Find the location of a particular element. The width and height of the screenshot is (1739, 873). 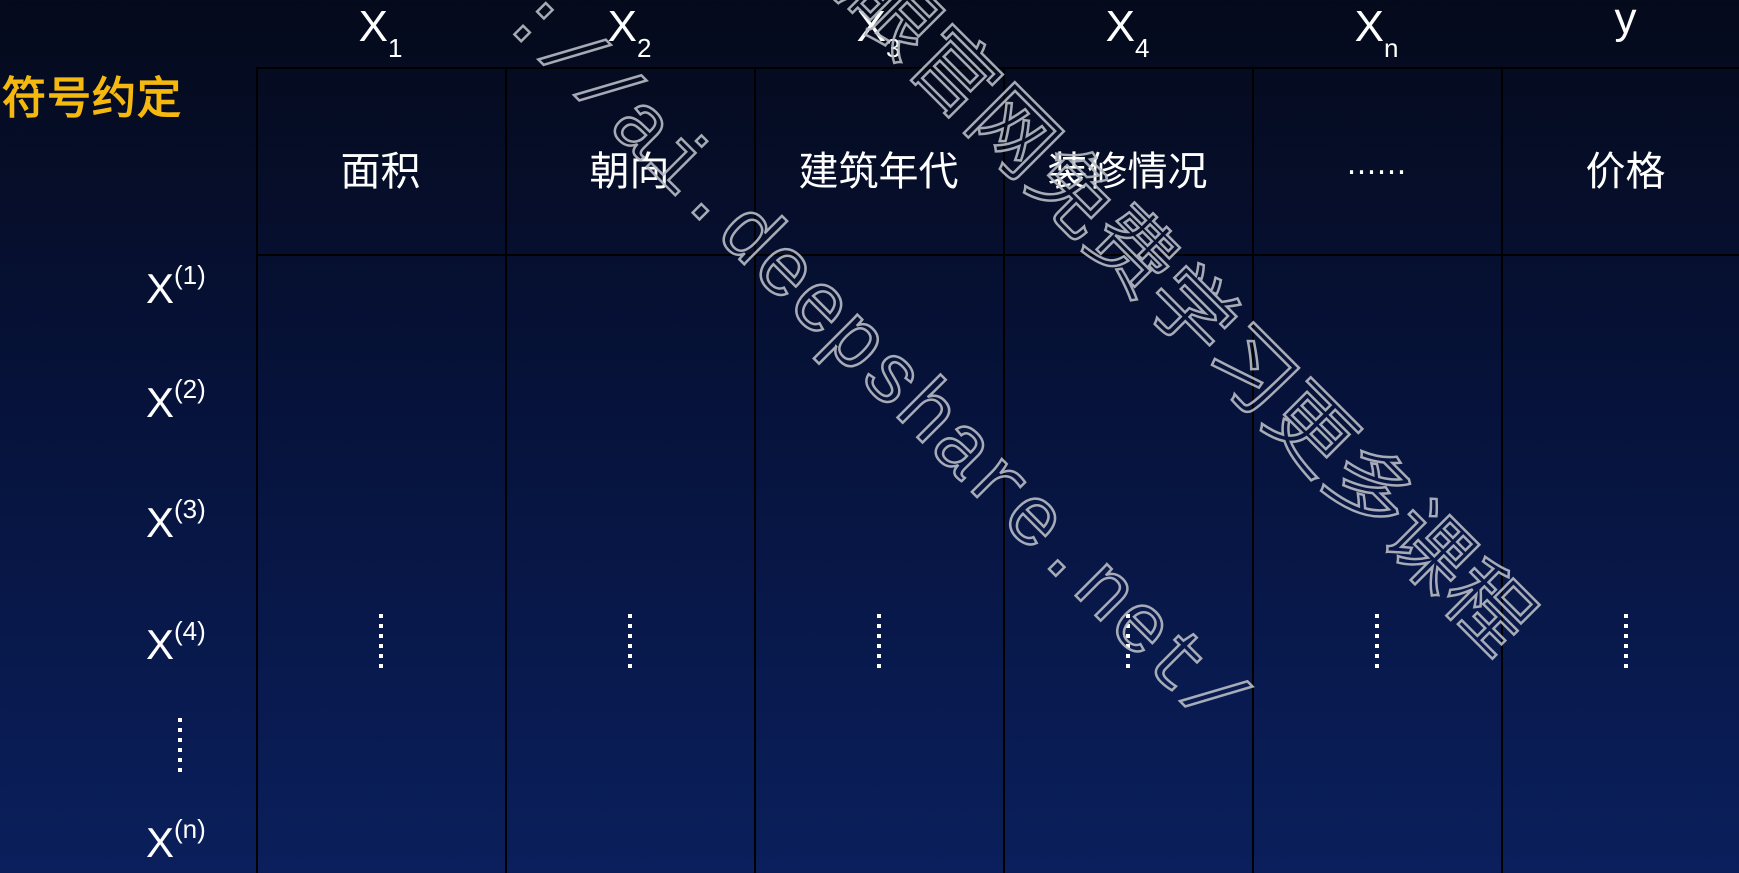

header-separator is located at coordinates (997, 255).